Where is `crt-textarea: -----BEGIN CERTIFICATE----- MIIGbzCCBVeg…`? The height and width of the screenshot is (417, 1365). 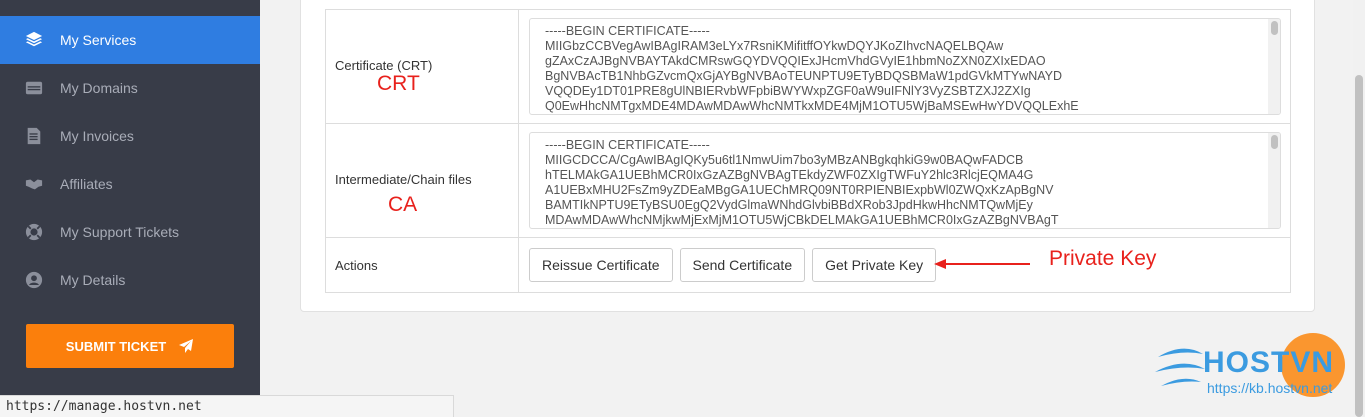 crt-textarea: -----BEGIN CERTIFICATE----- MIIGbzCCBVeg… is located at coordinates (905, 66).